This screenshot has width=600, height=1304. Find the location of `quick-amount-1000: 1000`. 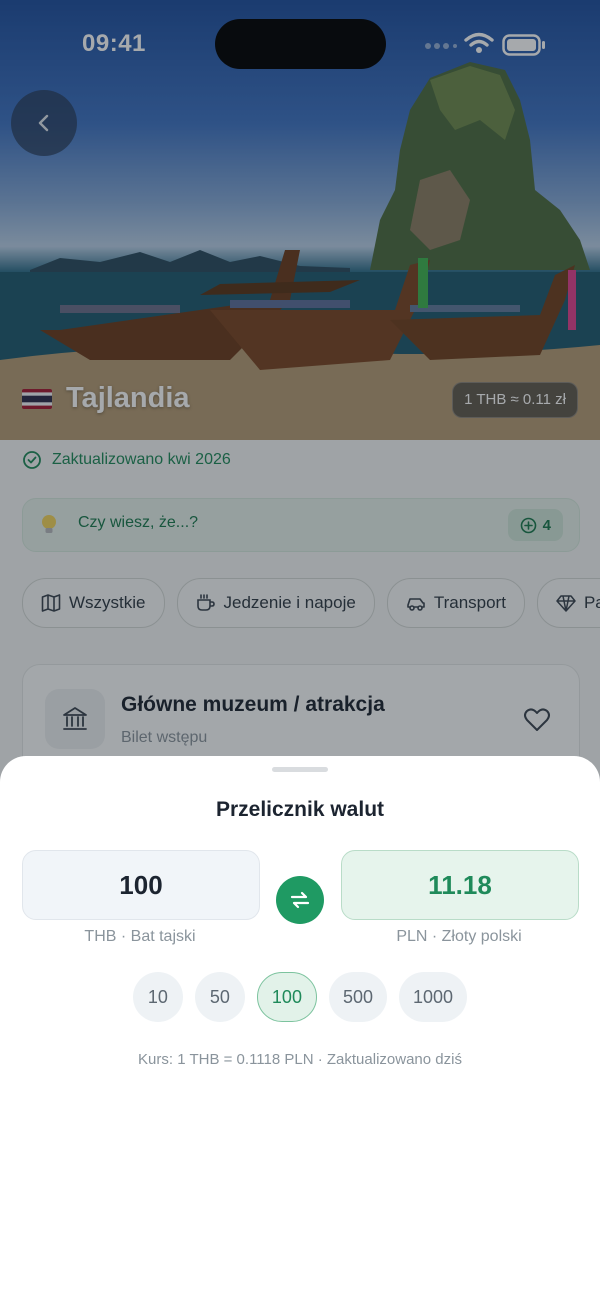

quick-amount-1000: 1000 is located at coordinates (433, 997).